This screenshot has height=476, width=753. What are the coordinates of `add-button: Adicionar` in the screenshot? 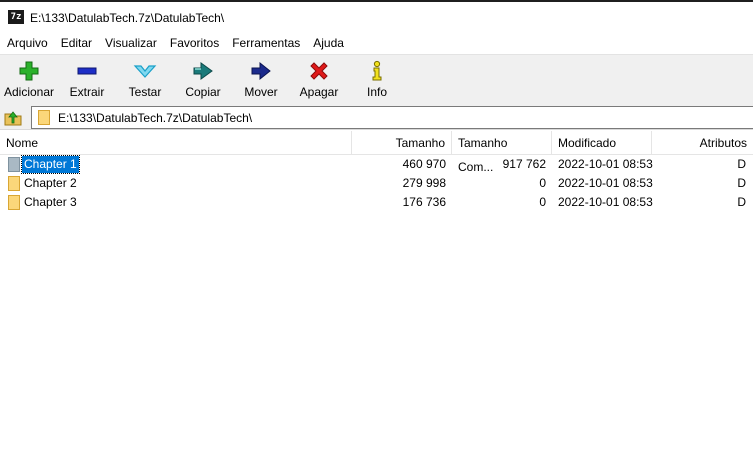 It's located at (29, 80).